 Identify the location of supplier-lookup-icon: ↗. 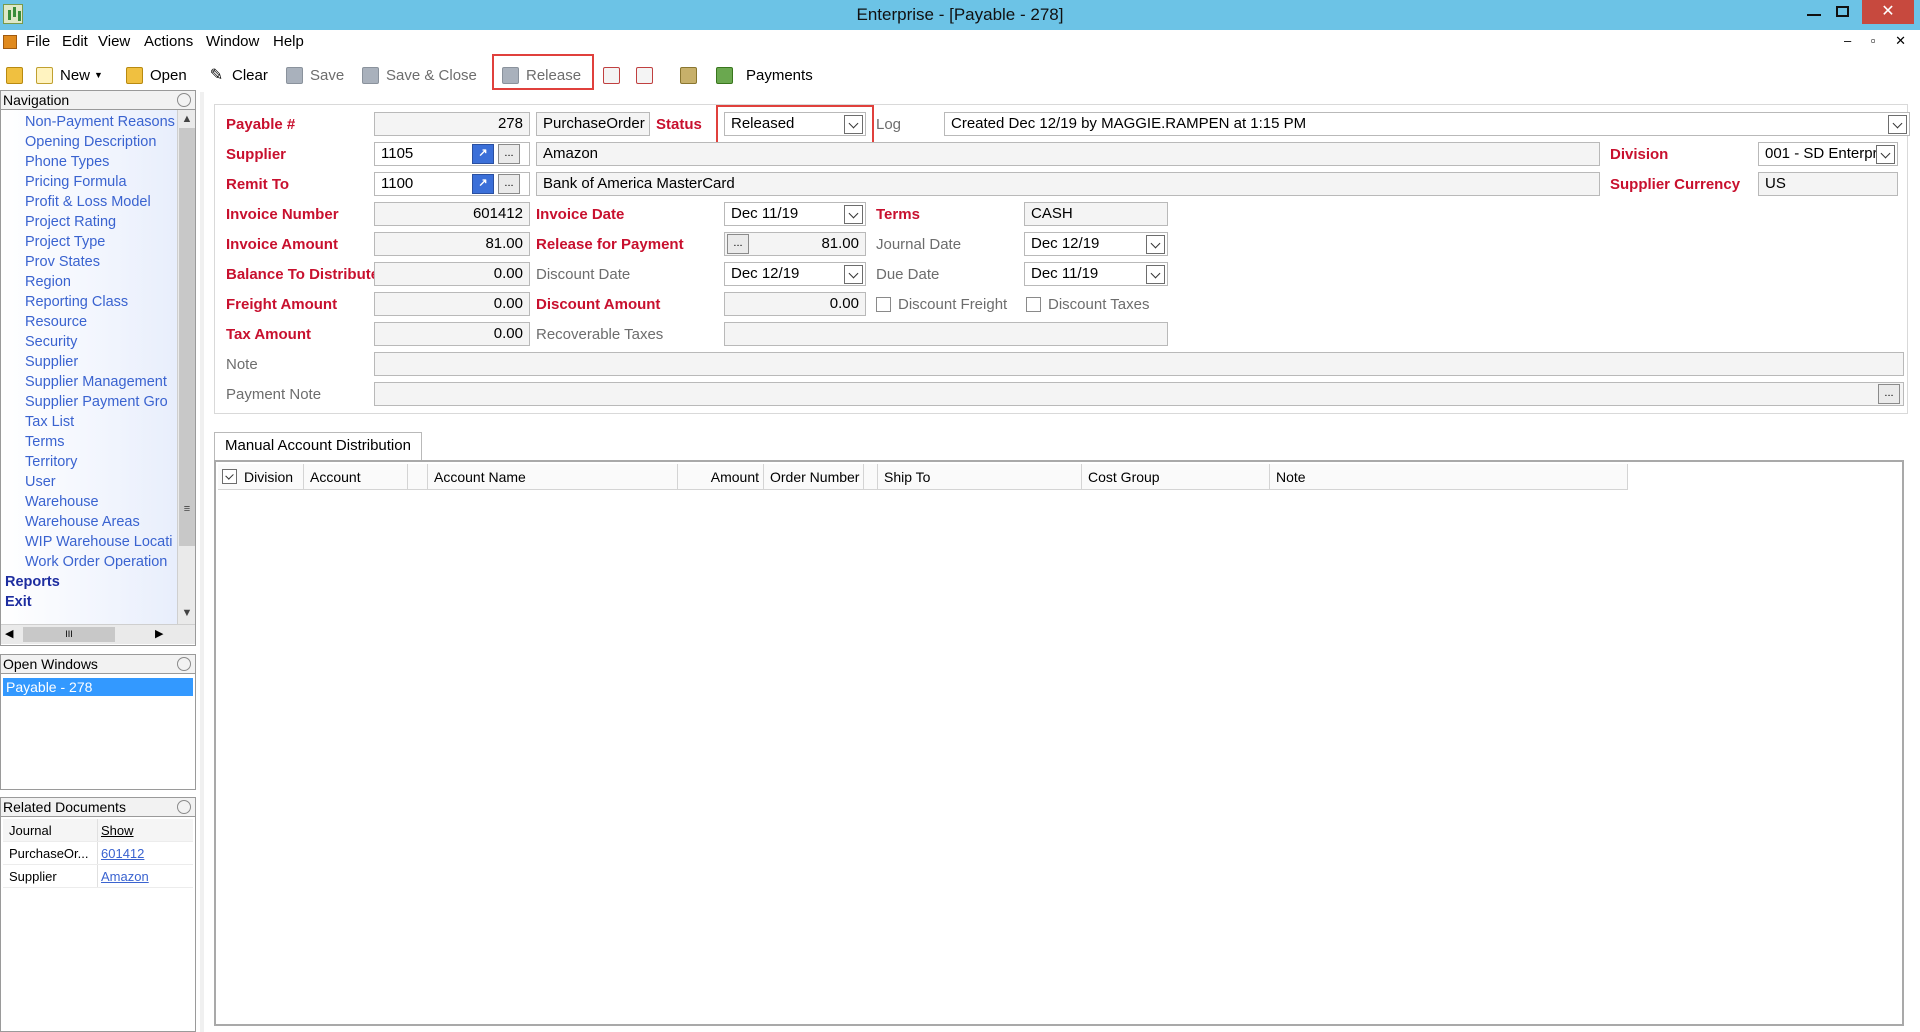
(483, 154).